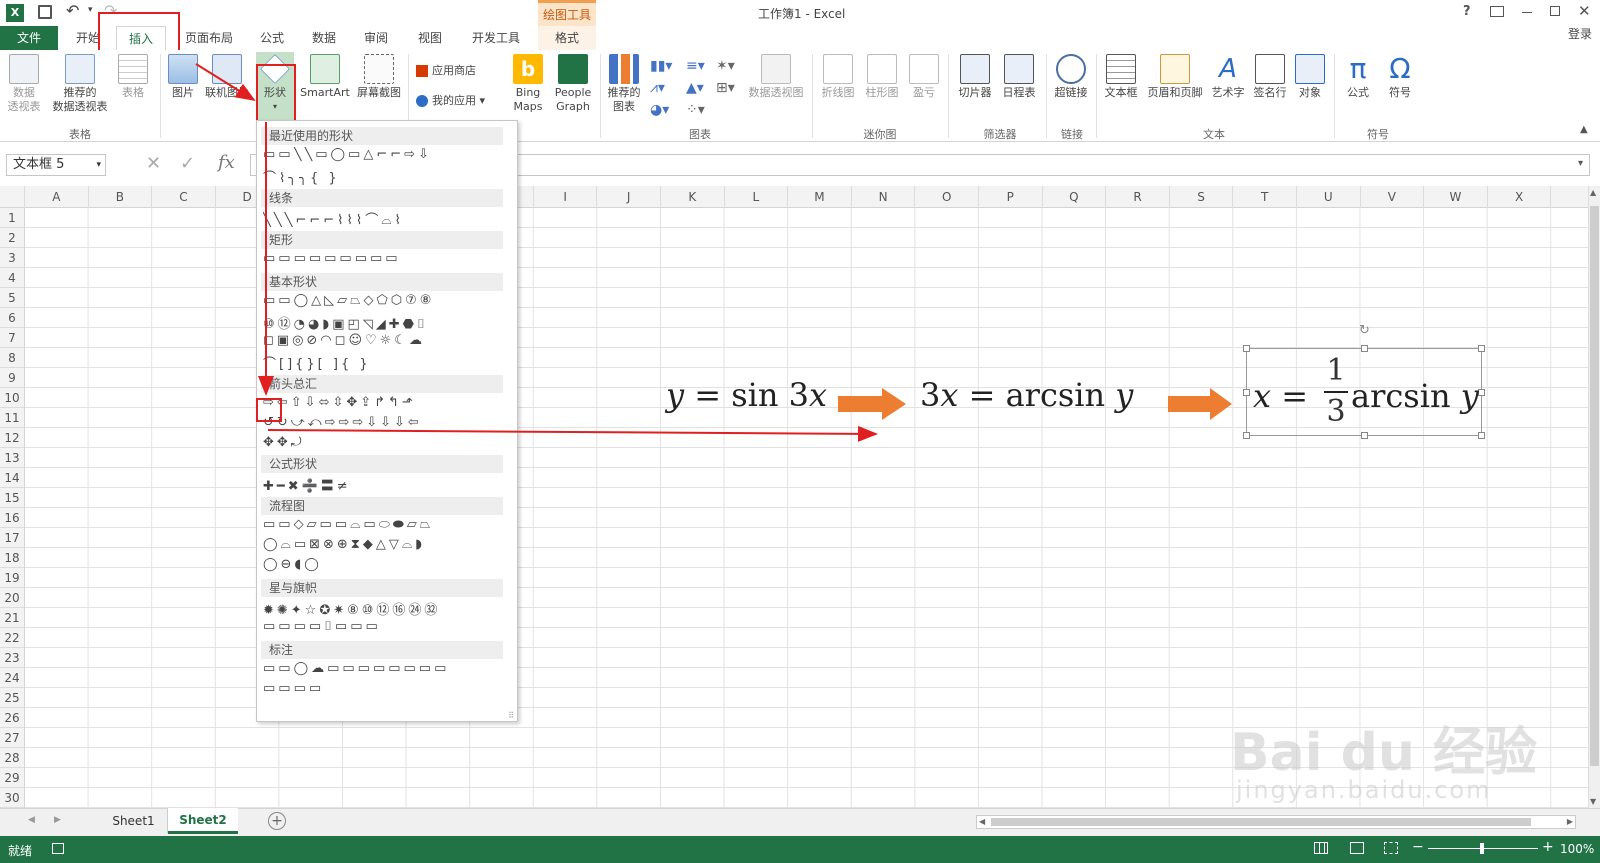 The height and width of the screenshot is (863, 1600). Describe the element at coordinates (134, 821) in the screenshot. I see `sheet-tab-sheet1: Sheet1` at that location.